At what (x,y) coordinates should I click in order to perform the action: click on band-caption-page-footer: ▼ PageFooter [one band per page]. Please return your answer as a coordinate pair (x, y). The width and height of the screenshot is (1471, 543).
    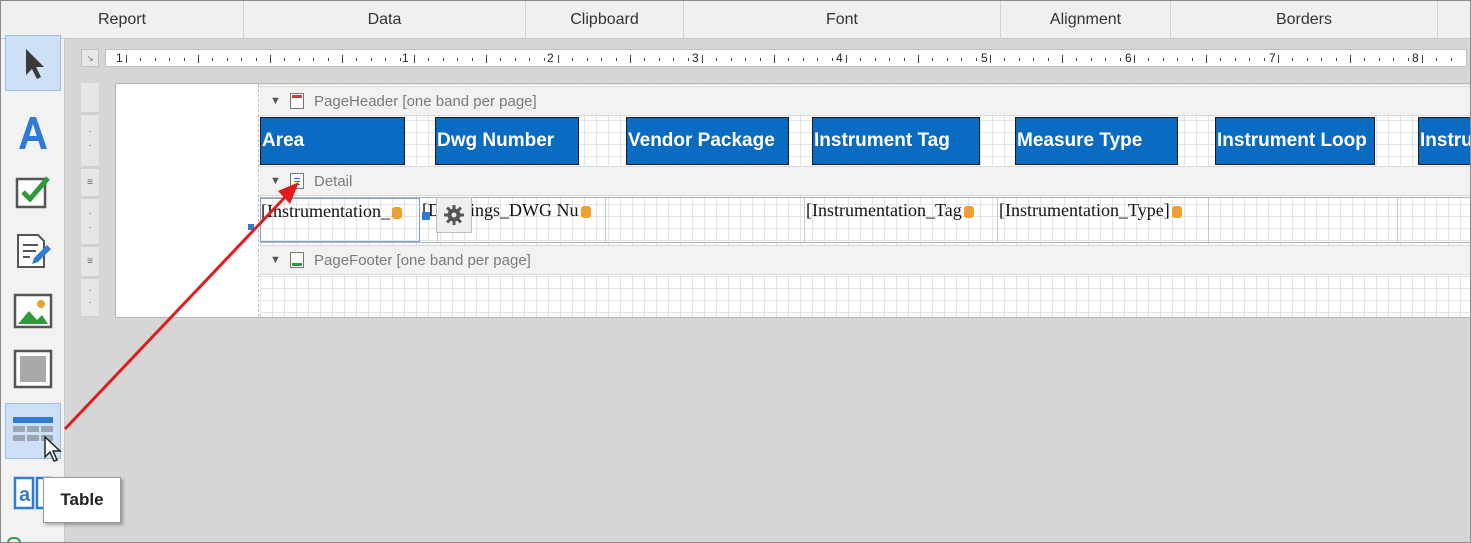
    Looking at the image, I should click on (865, 260).